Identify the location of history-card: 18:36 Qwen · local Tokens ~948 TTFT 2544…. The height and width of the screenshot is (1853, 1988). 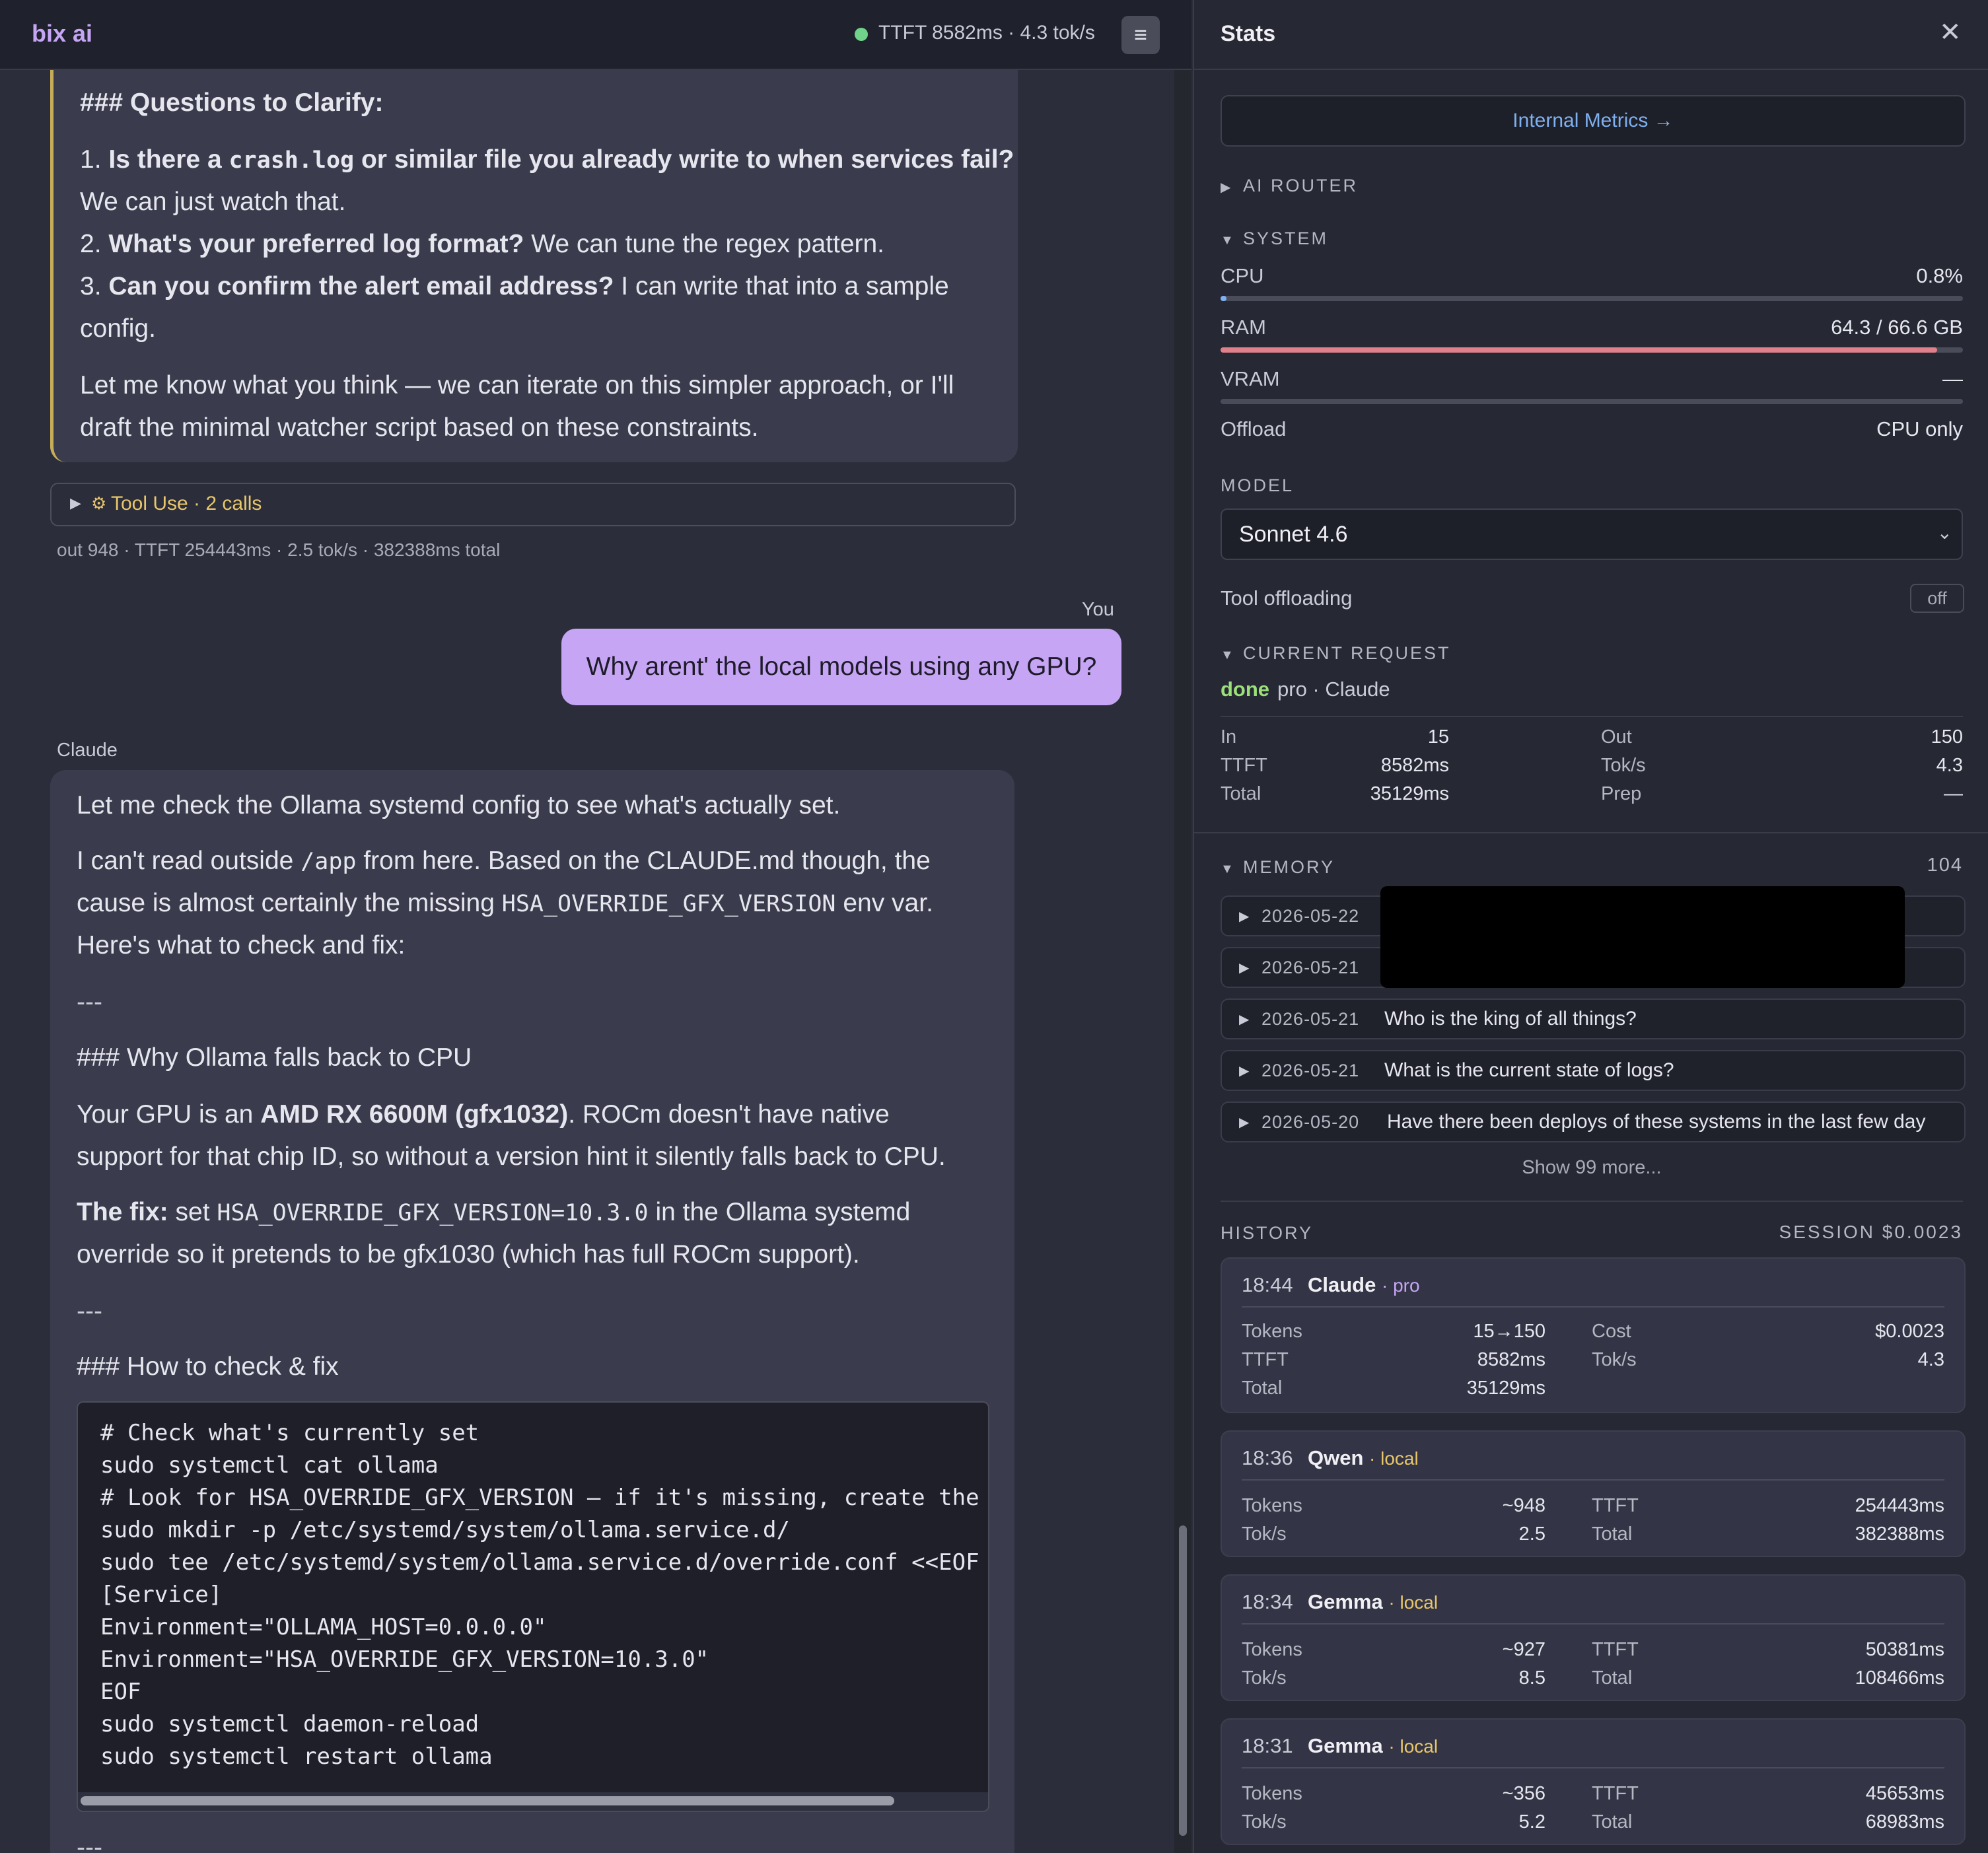
(1593, 1494).